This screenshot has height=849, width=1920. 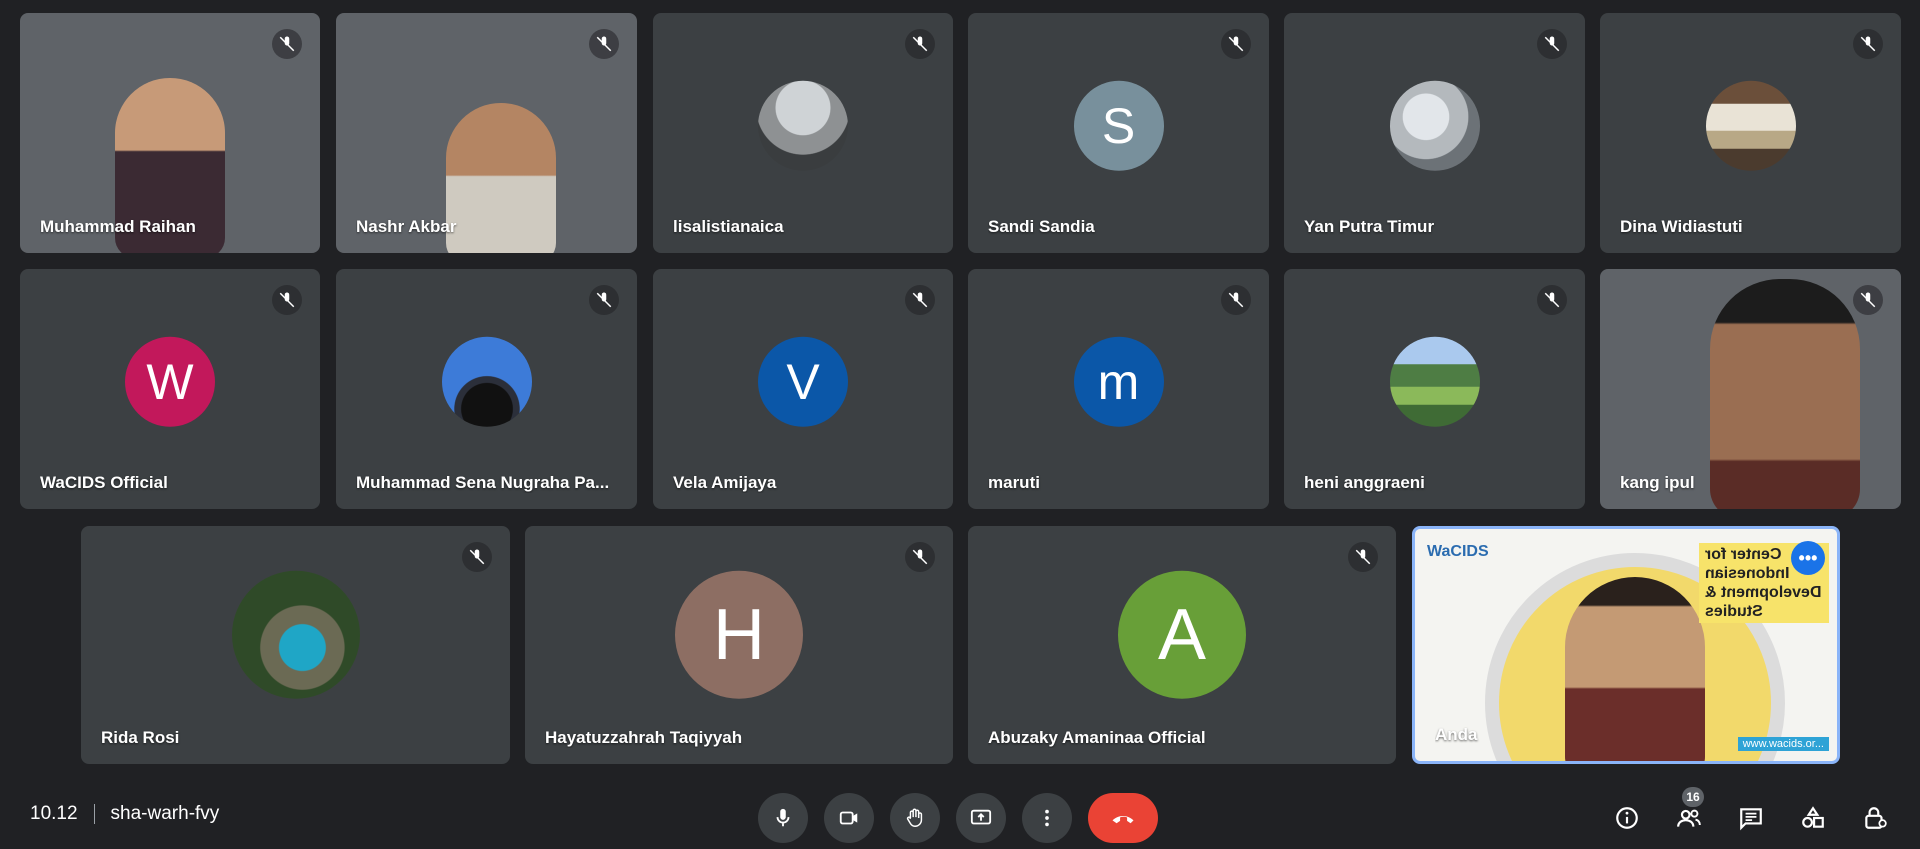 I want to click on leave-call-button, so click(x=1123, y=818).